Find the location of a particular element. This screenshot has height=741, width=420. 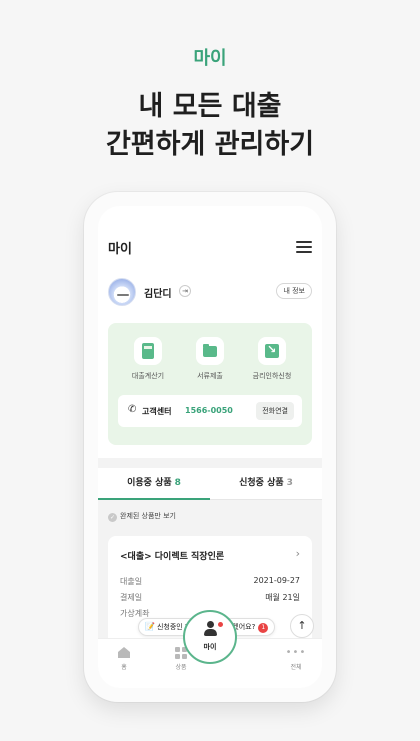

nav-my: 마이 is located at coordinates (210, 637).